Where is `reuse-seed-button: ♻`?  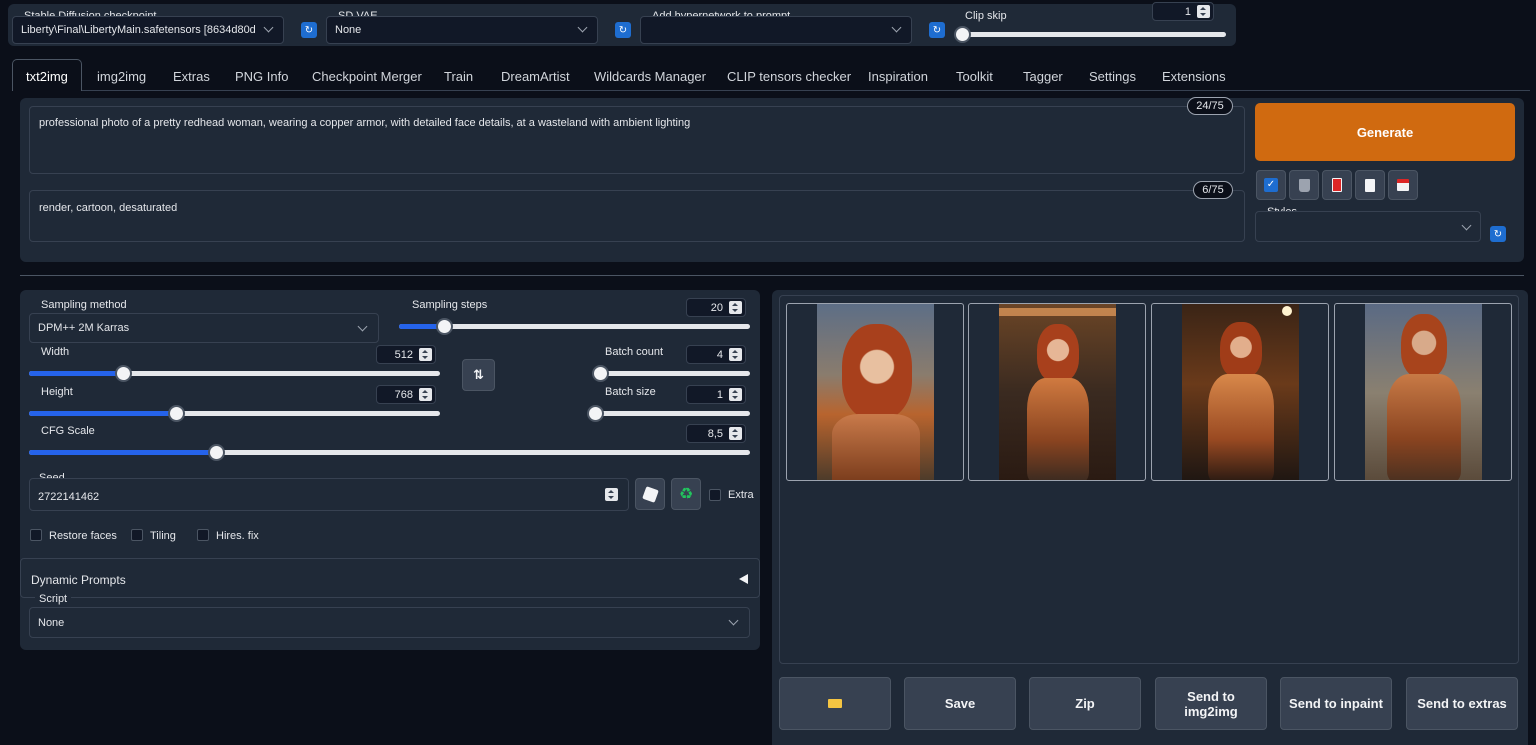 reuse-seed-button: ♻ is located at coordinates (686, 494).